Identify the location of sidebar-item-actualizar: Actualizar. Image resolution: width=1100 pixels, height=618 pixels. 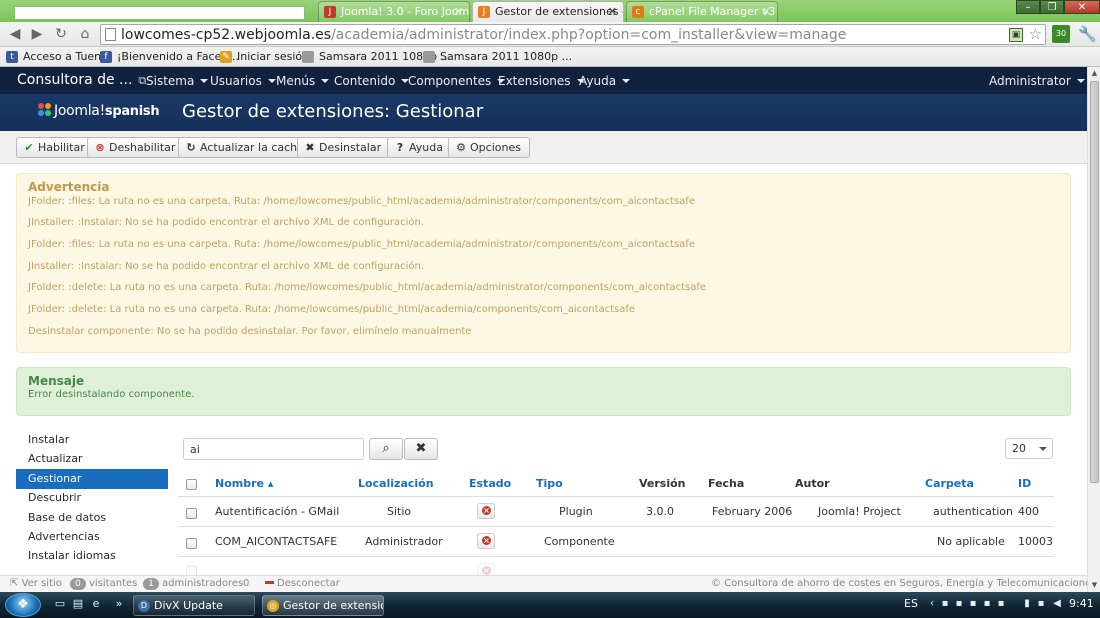
(92, 459).